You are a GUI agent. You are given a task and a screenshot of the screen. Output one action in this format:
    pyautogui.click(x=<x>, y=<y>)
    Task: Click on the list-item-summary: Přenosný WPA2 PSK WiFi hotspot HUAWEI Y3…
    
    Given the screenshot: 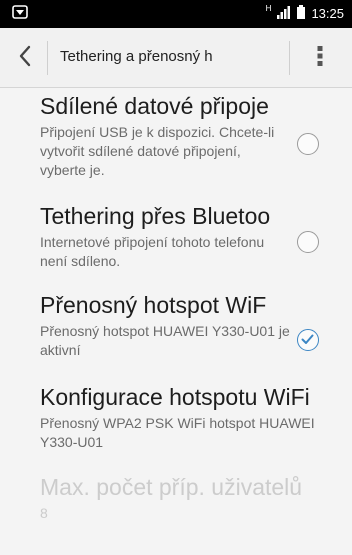 What is the action you would take?
    pyautogui.click(x=177, y=432)
    